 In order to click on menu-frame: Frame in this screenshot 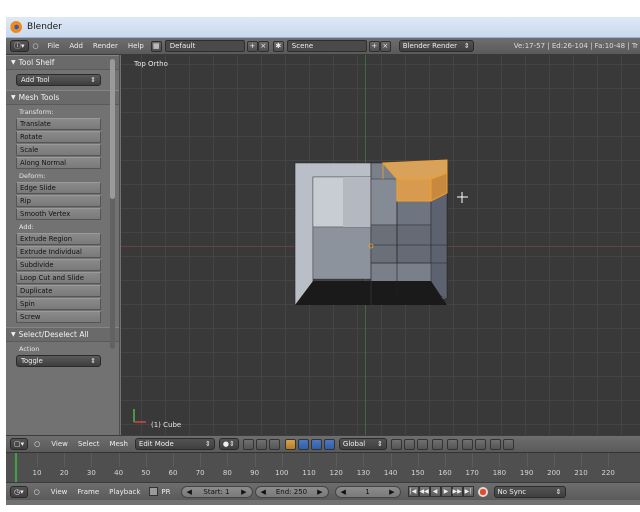, I will do `click(88, 492)`.